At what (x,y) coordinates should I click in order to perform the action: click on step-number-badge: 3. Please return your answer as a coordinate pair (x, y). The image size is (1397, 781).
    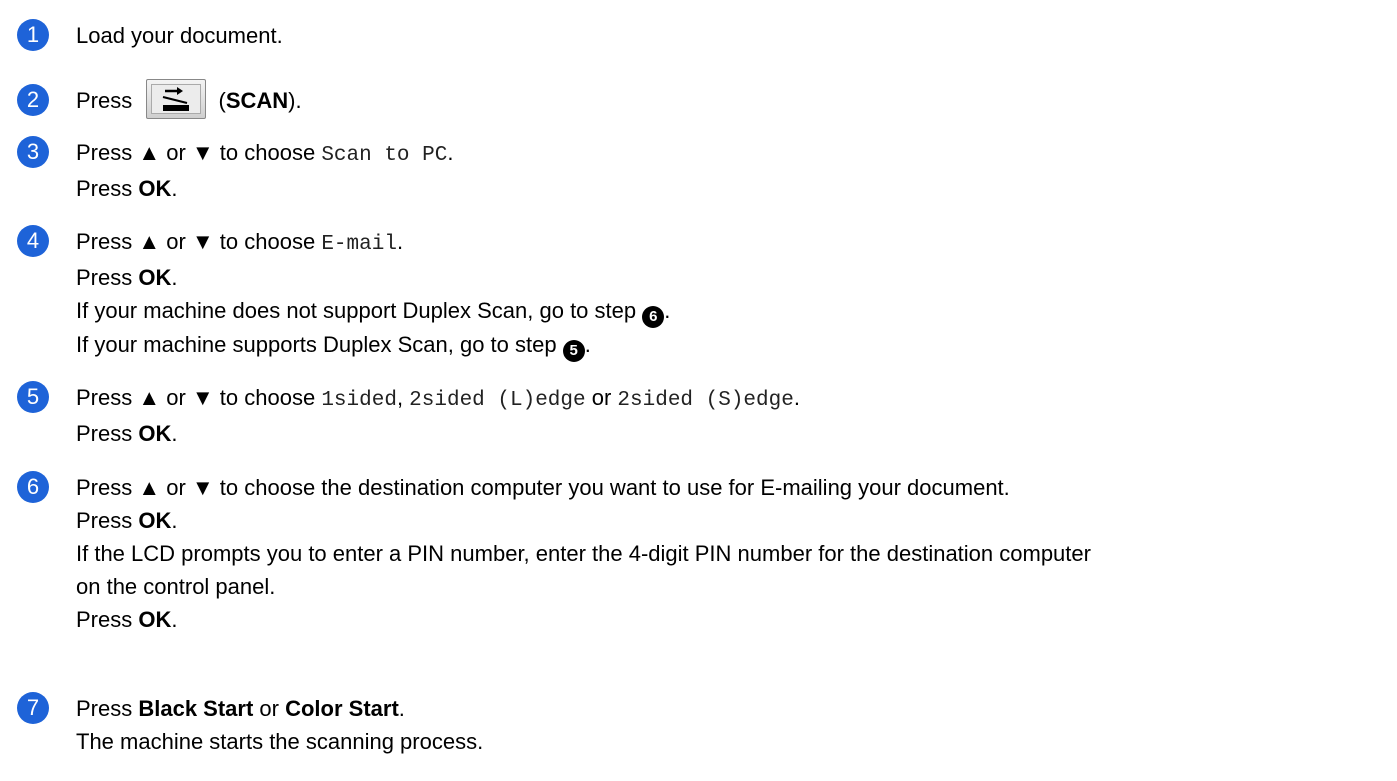
    Looking at the image, I should click on (33, 152).